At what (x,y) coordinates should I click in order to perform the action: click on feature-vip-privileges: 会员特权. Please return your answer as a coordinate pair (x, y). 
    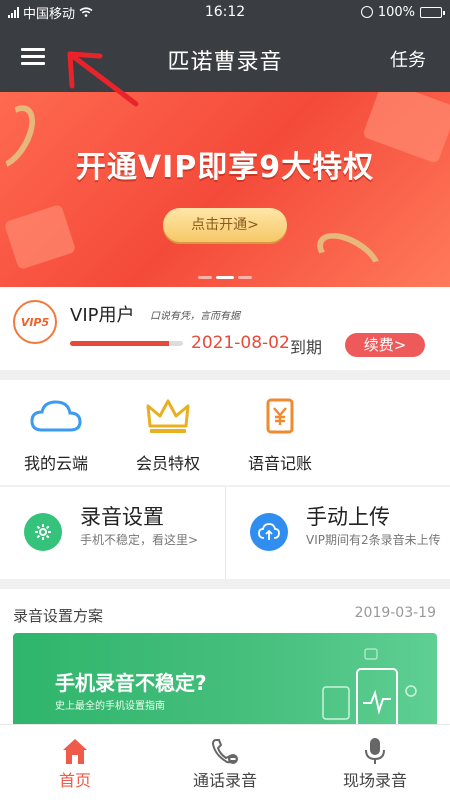
    Looking at the image, I should click on (168, 432).